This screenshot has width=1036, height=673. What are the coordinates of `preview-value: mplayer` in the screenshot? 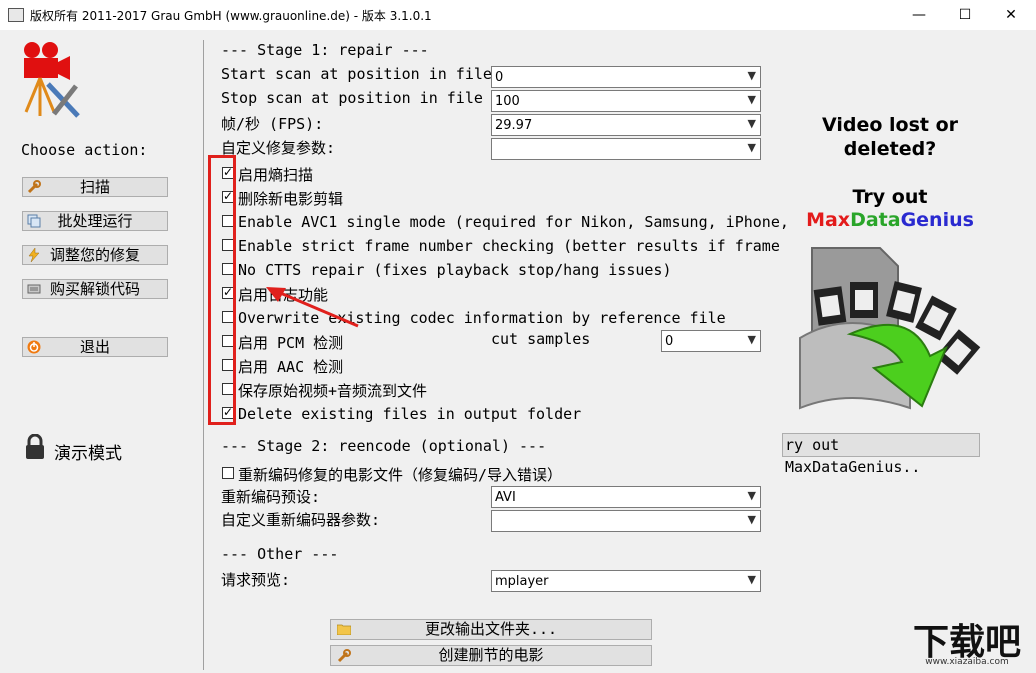 It's located at (522, 581).